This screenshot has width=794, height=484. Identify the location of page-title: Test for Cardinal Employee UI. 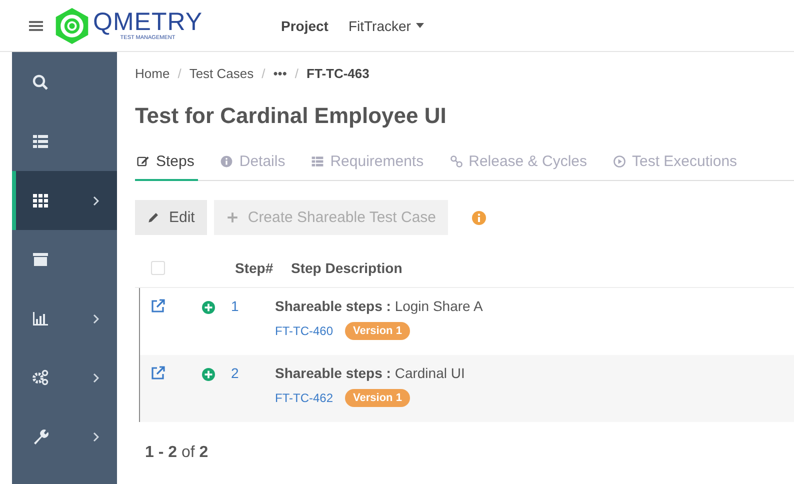
(291, 116).